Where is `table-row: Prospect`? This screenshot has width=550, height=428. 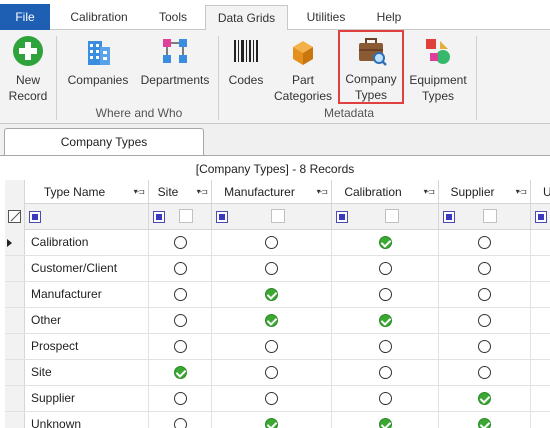 table-row: Prospect is located at coordinates (277, 347).